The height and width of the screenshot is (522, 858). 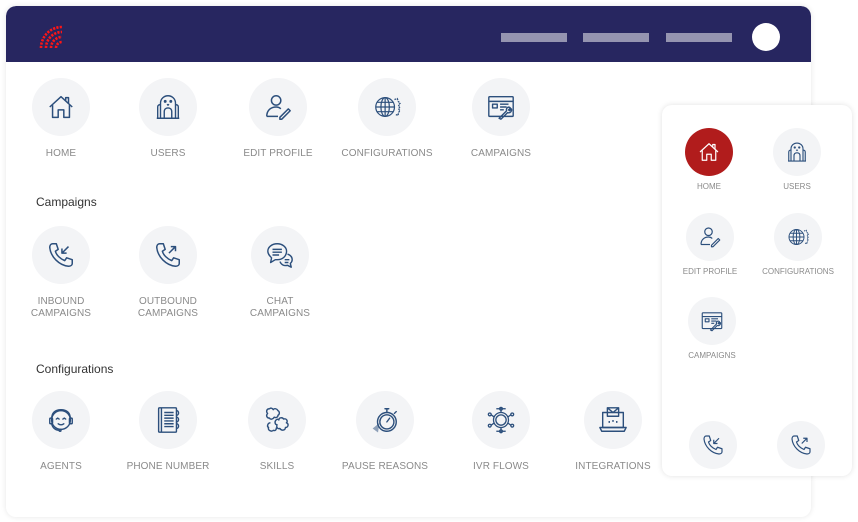 What do you see at coordinates (709, 186) in the screenshot?
I see `side-tile-label: HOME` at bounding box center [709, 186].